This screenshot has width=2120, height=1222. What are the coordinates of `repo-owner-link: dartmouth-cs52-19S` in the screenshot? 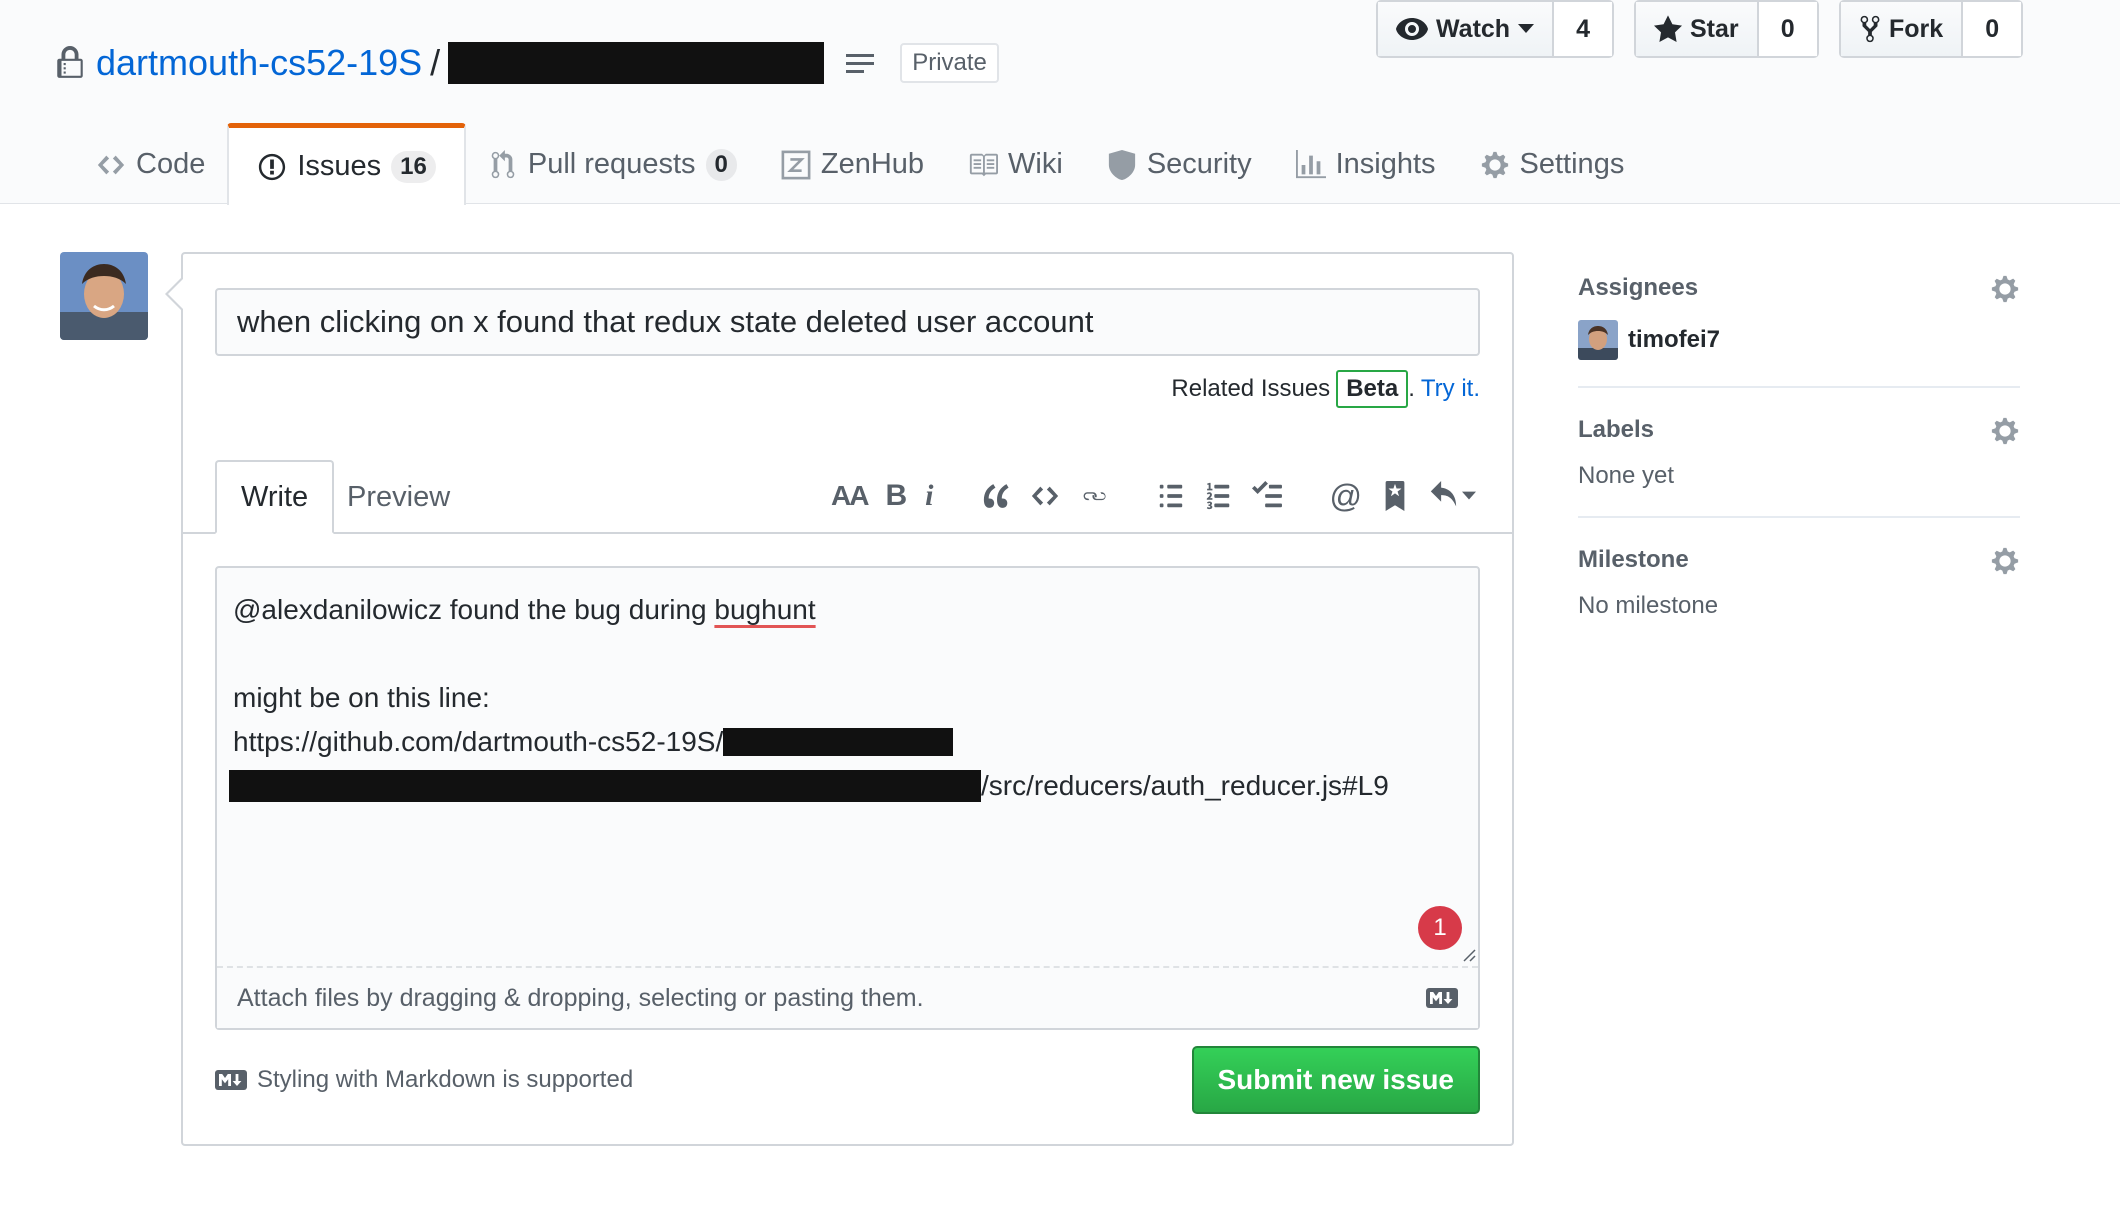 It's located at (259, 63).